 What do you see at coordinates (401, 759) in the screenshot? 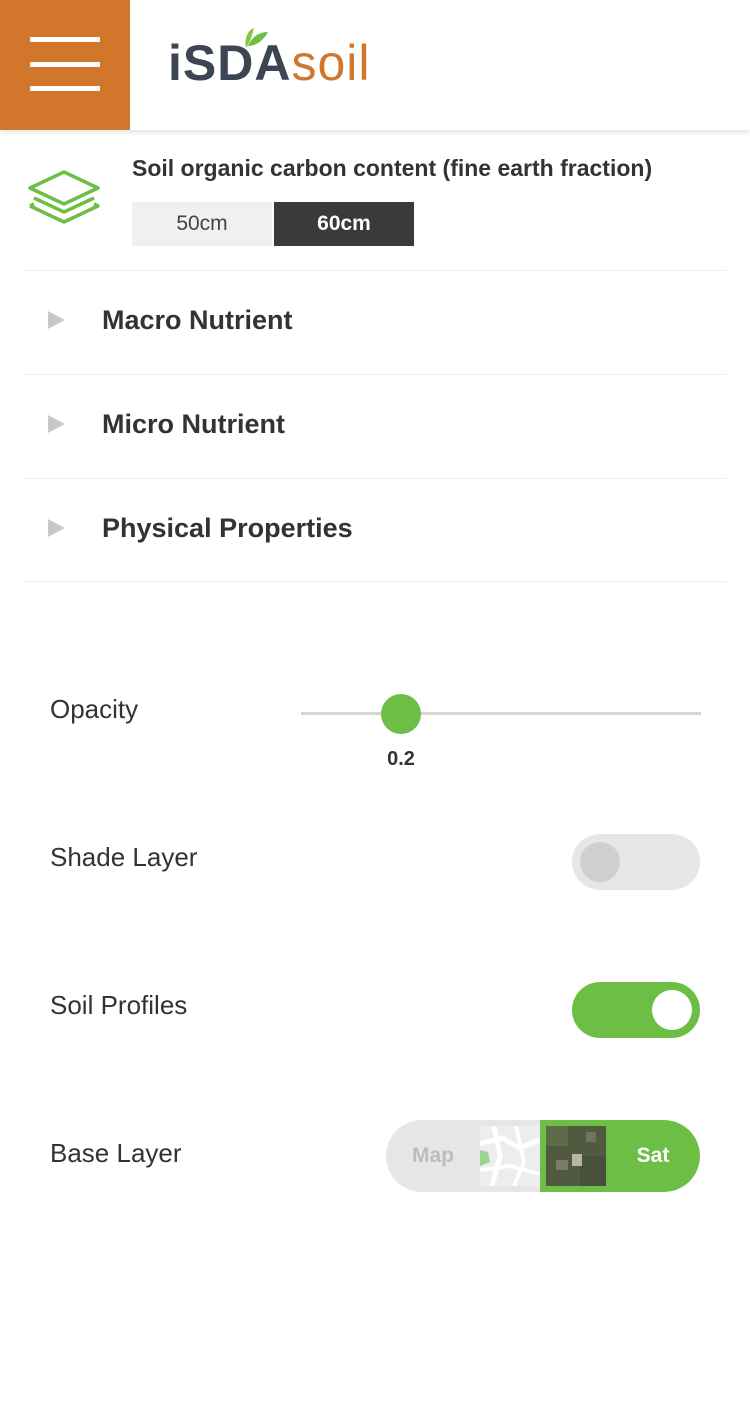
I see `opacity-value: 0.2` at bounding box center [401, 759].